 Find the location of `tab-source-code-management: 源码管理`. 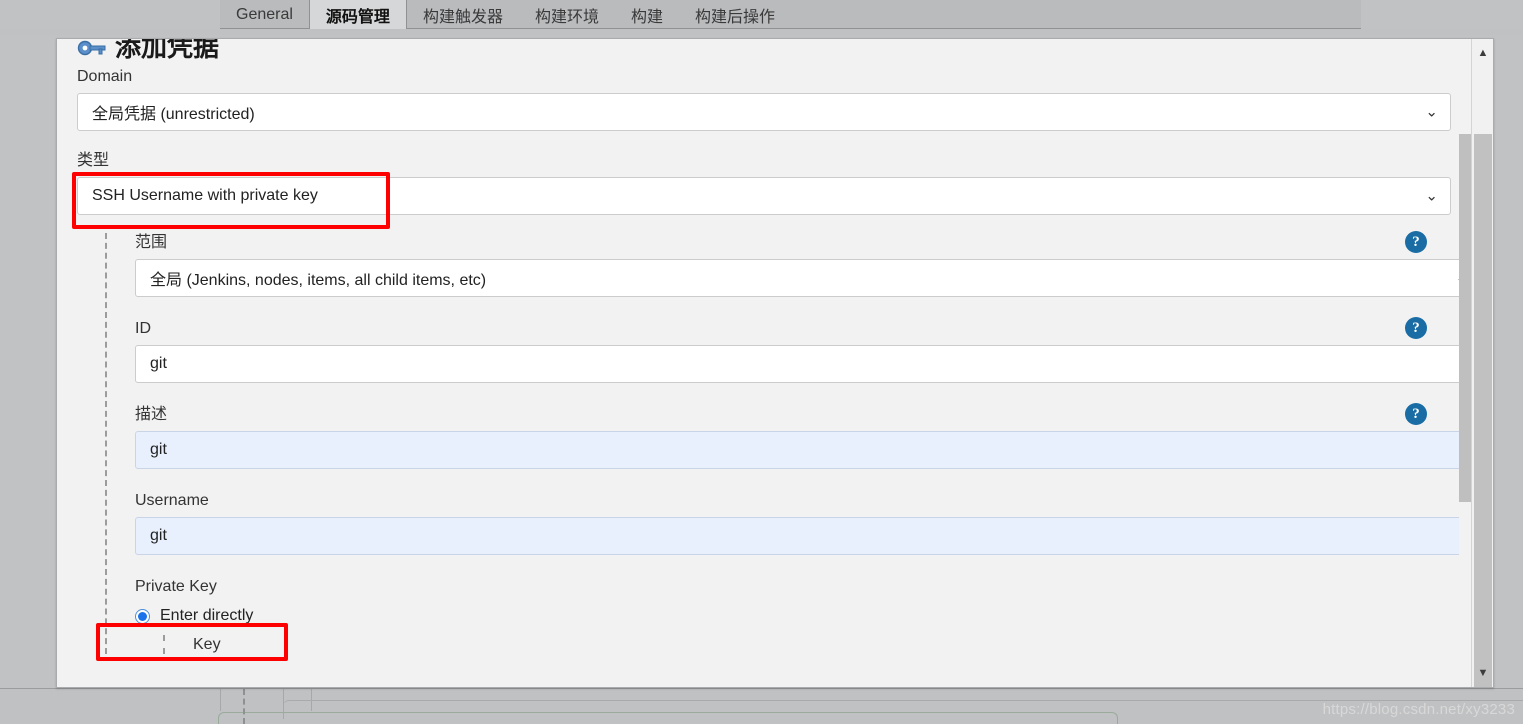

tab-source-code-management: 源码管理 is located at coordinates (357, 14).